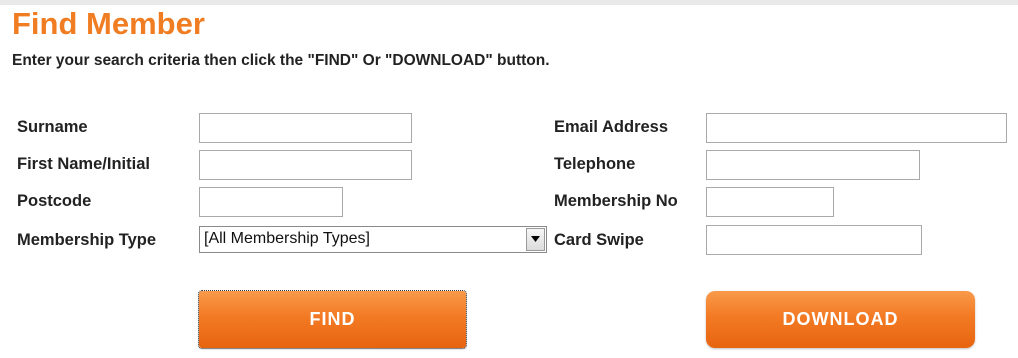  Describe the element at coordinates (770, 202) in the screenshot. I see `membership-no-input` at that location.